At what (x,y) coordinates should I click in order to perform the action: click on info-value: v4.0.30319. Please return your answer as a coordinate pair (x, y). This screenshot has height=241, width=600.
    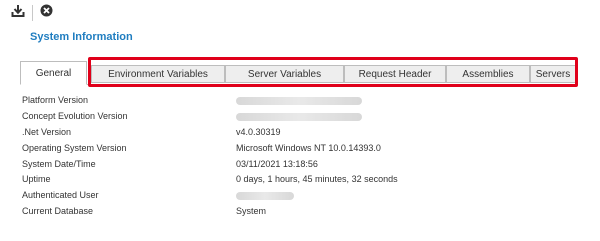
    Looking at the image, I should click on (258, 131).